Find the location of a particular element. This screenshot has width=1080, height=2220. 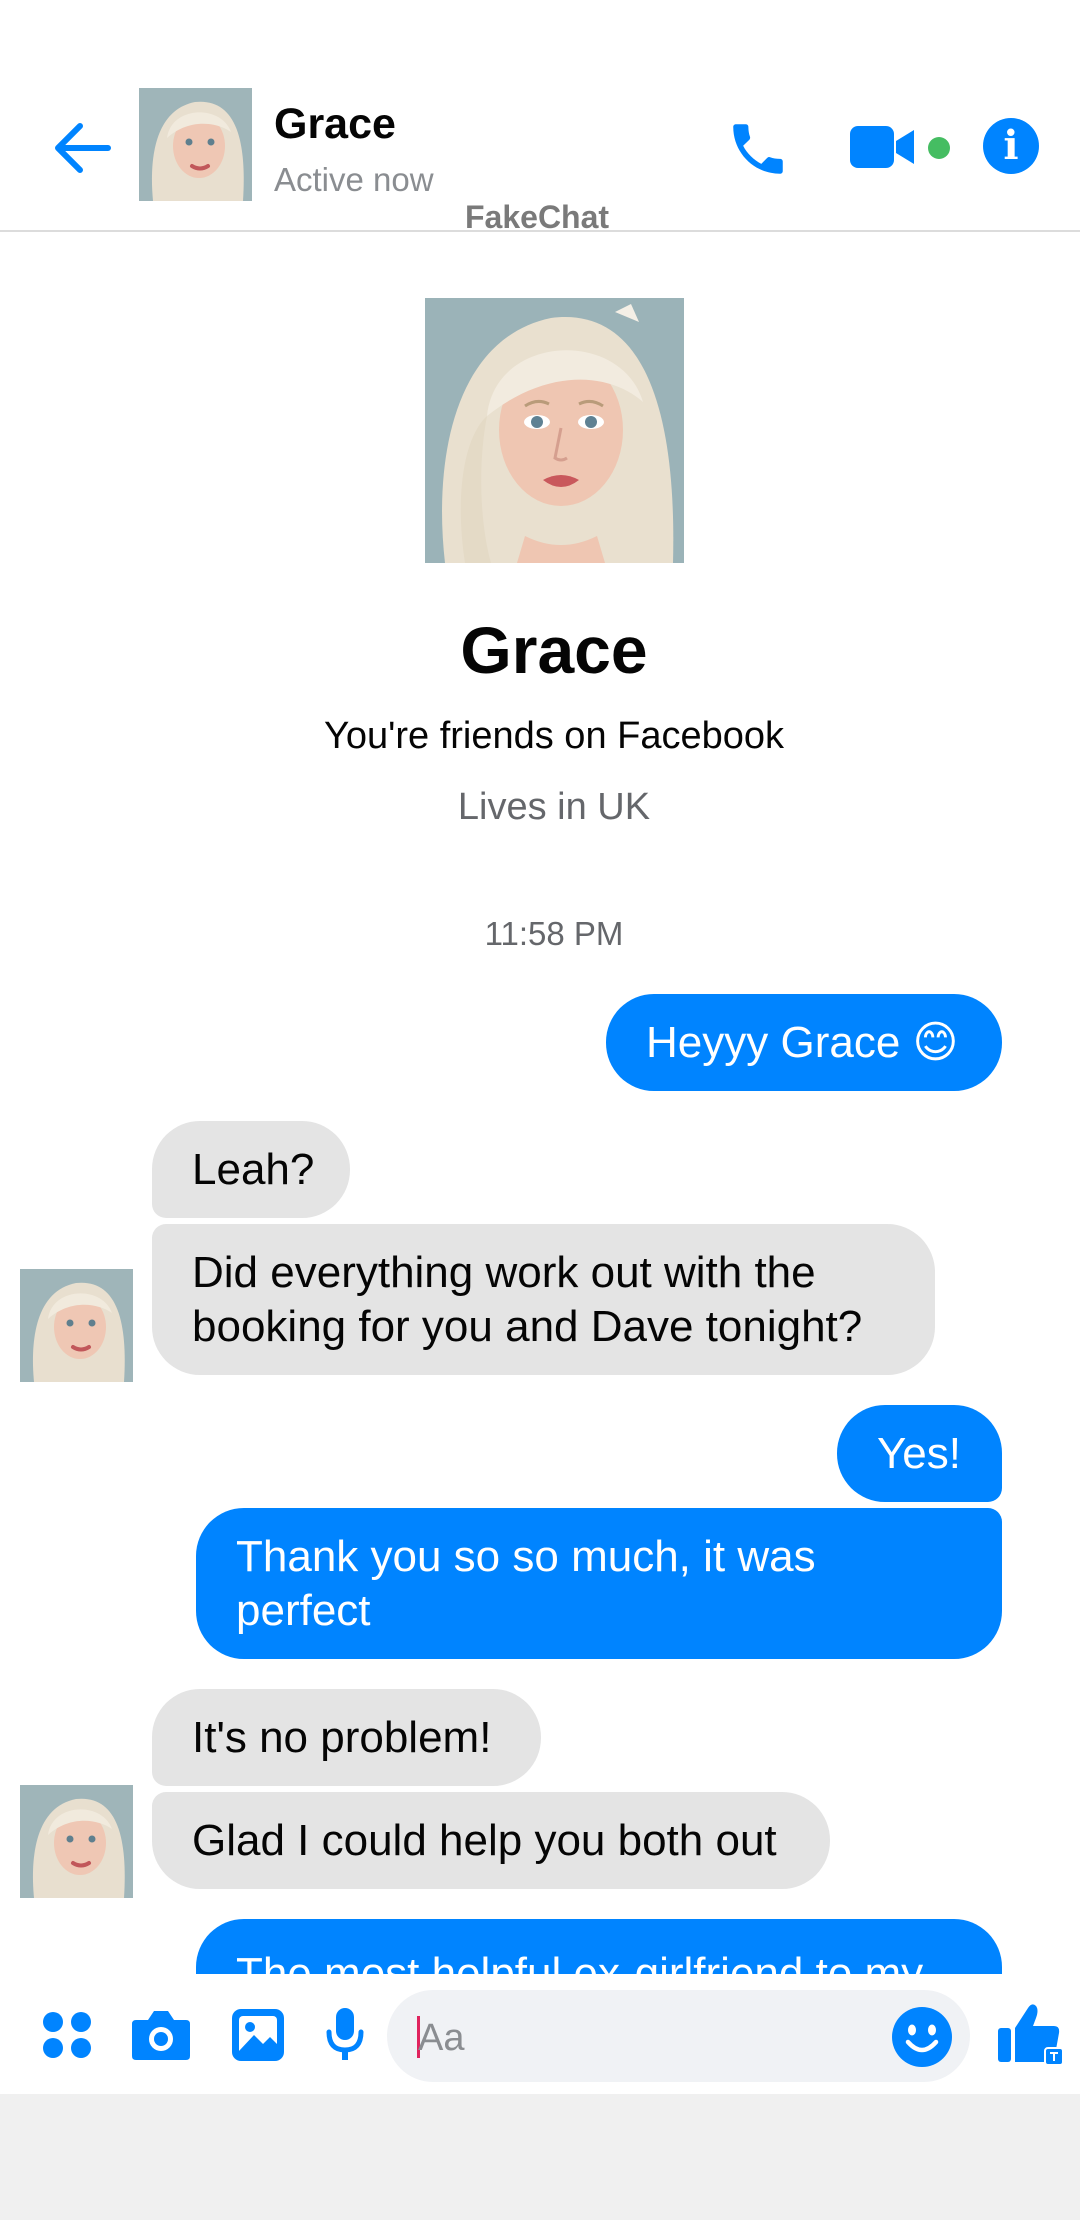

emoji-icon is located at coordinates (922, 2037).